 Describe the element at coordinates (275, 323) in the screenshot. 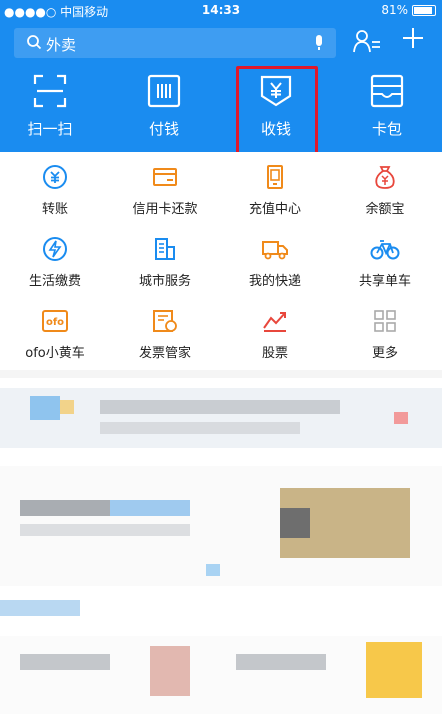

I see `stock-chart-icon` at that location.